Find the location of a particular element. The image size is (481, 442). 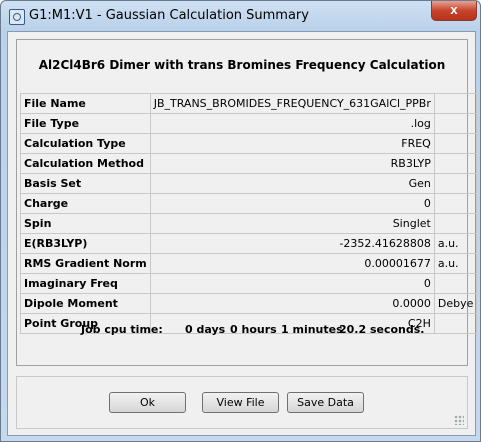

row-label: Calculation Method is located at coordinates (85, 163).